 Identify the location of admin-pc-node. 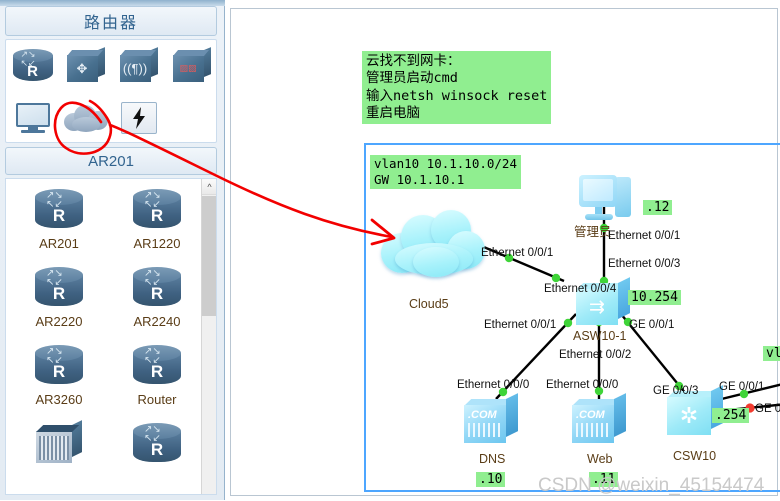
(607, 200).